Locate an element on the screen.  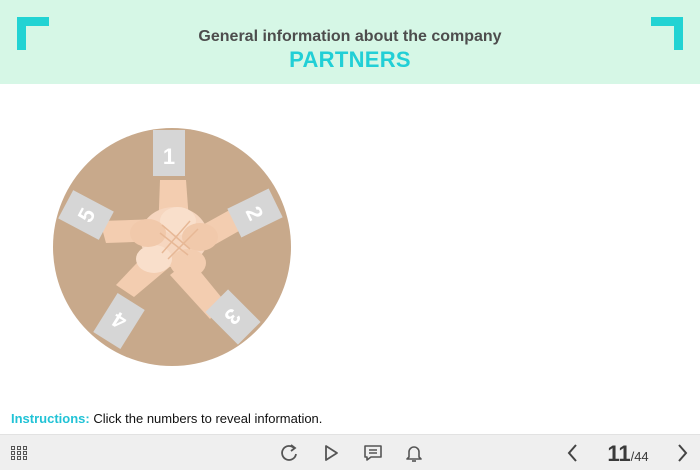
instructions-label: Instructions: is located at coordinates (50, 418).